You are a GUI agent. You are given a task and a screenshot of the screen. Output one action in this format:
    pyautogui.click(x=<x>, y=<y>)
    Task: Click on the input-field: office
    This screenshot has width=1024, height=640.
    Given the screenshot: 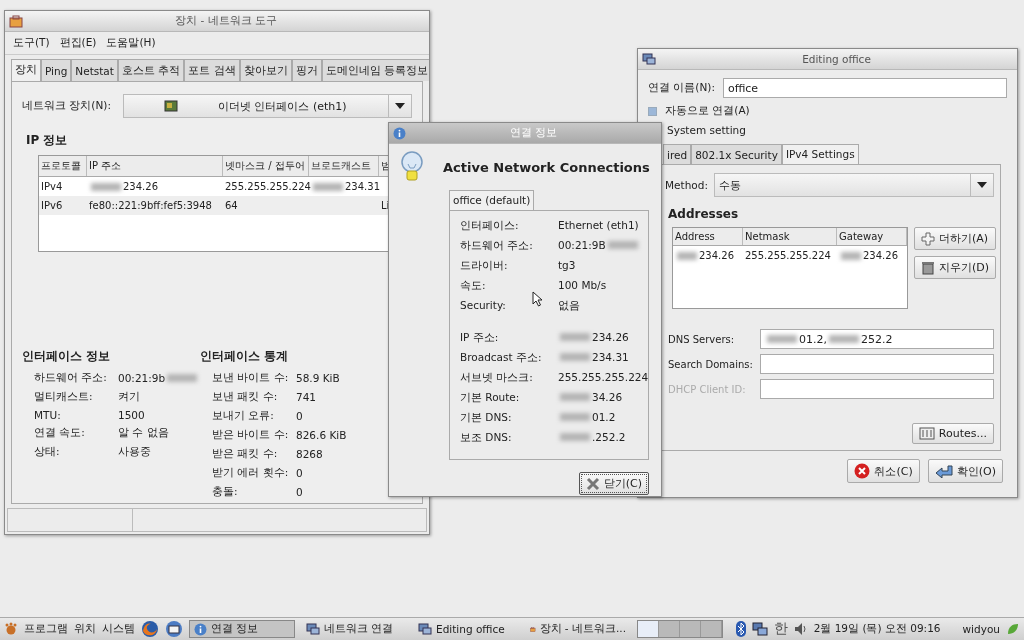 What is the action you would take?
    pyautogui.click(x=864, y=88)
    